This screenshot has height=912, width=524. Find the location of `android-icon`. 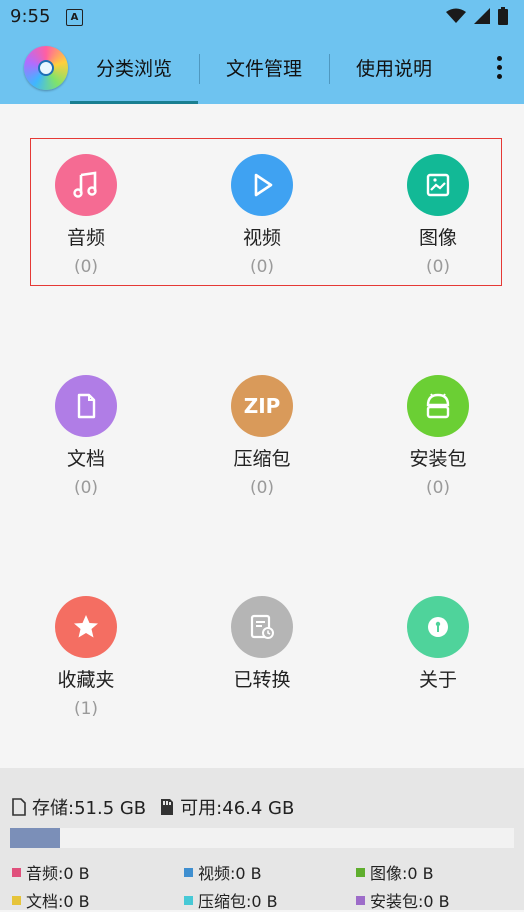

android-icon is located at coordinates (438, 406).